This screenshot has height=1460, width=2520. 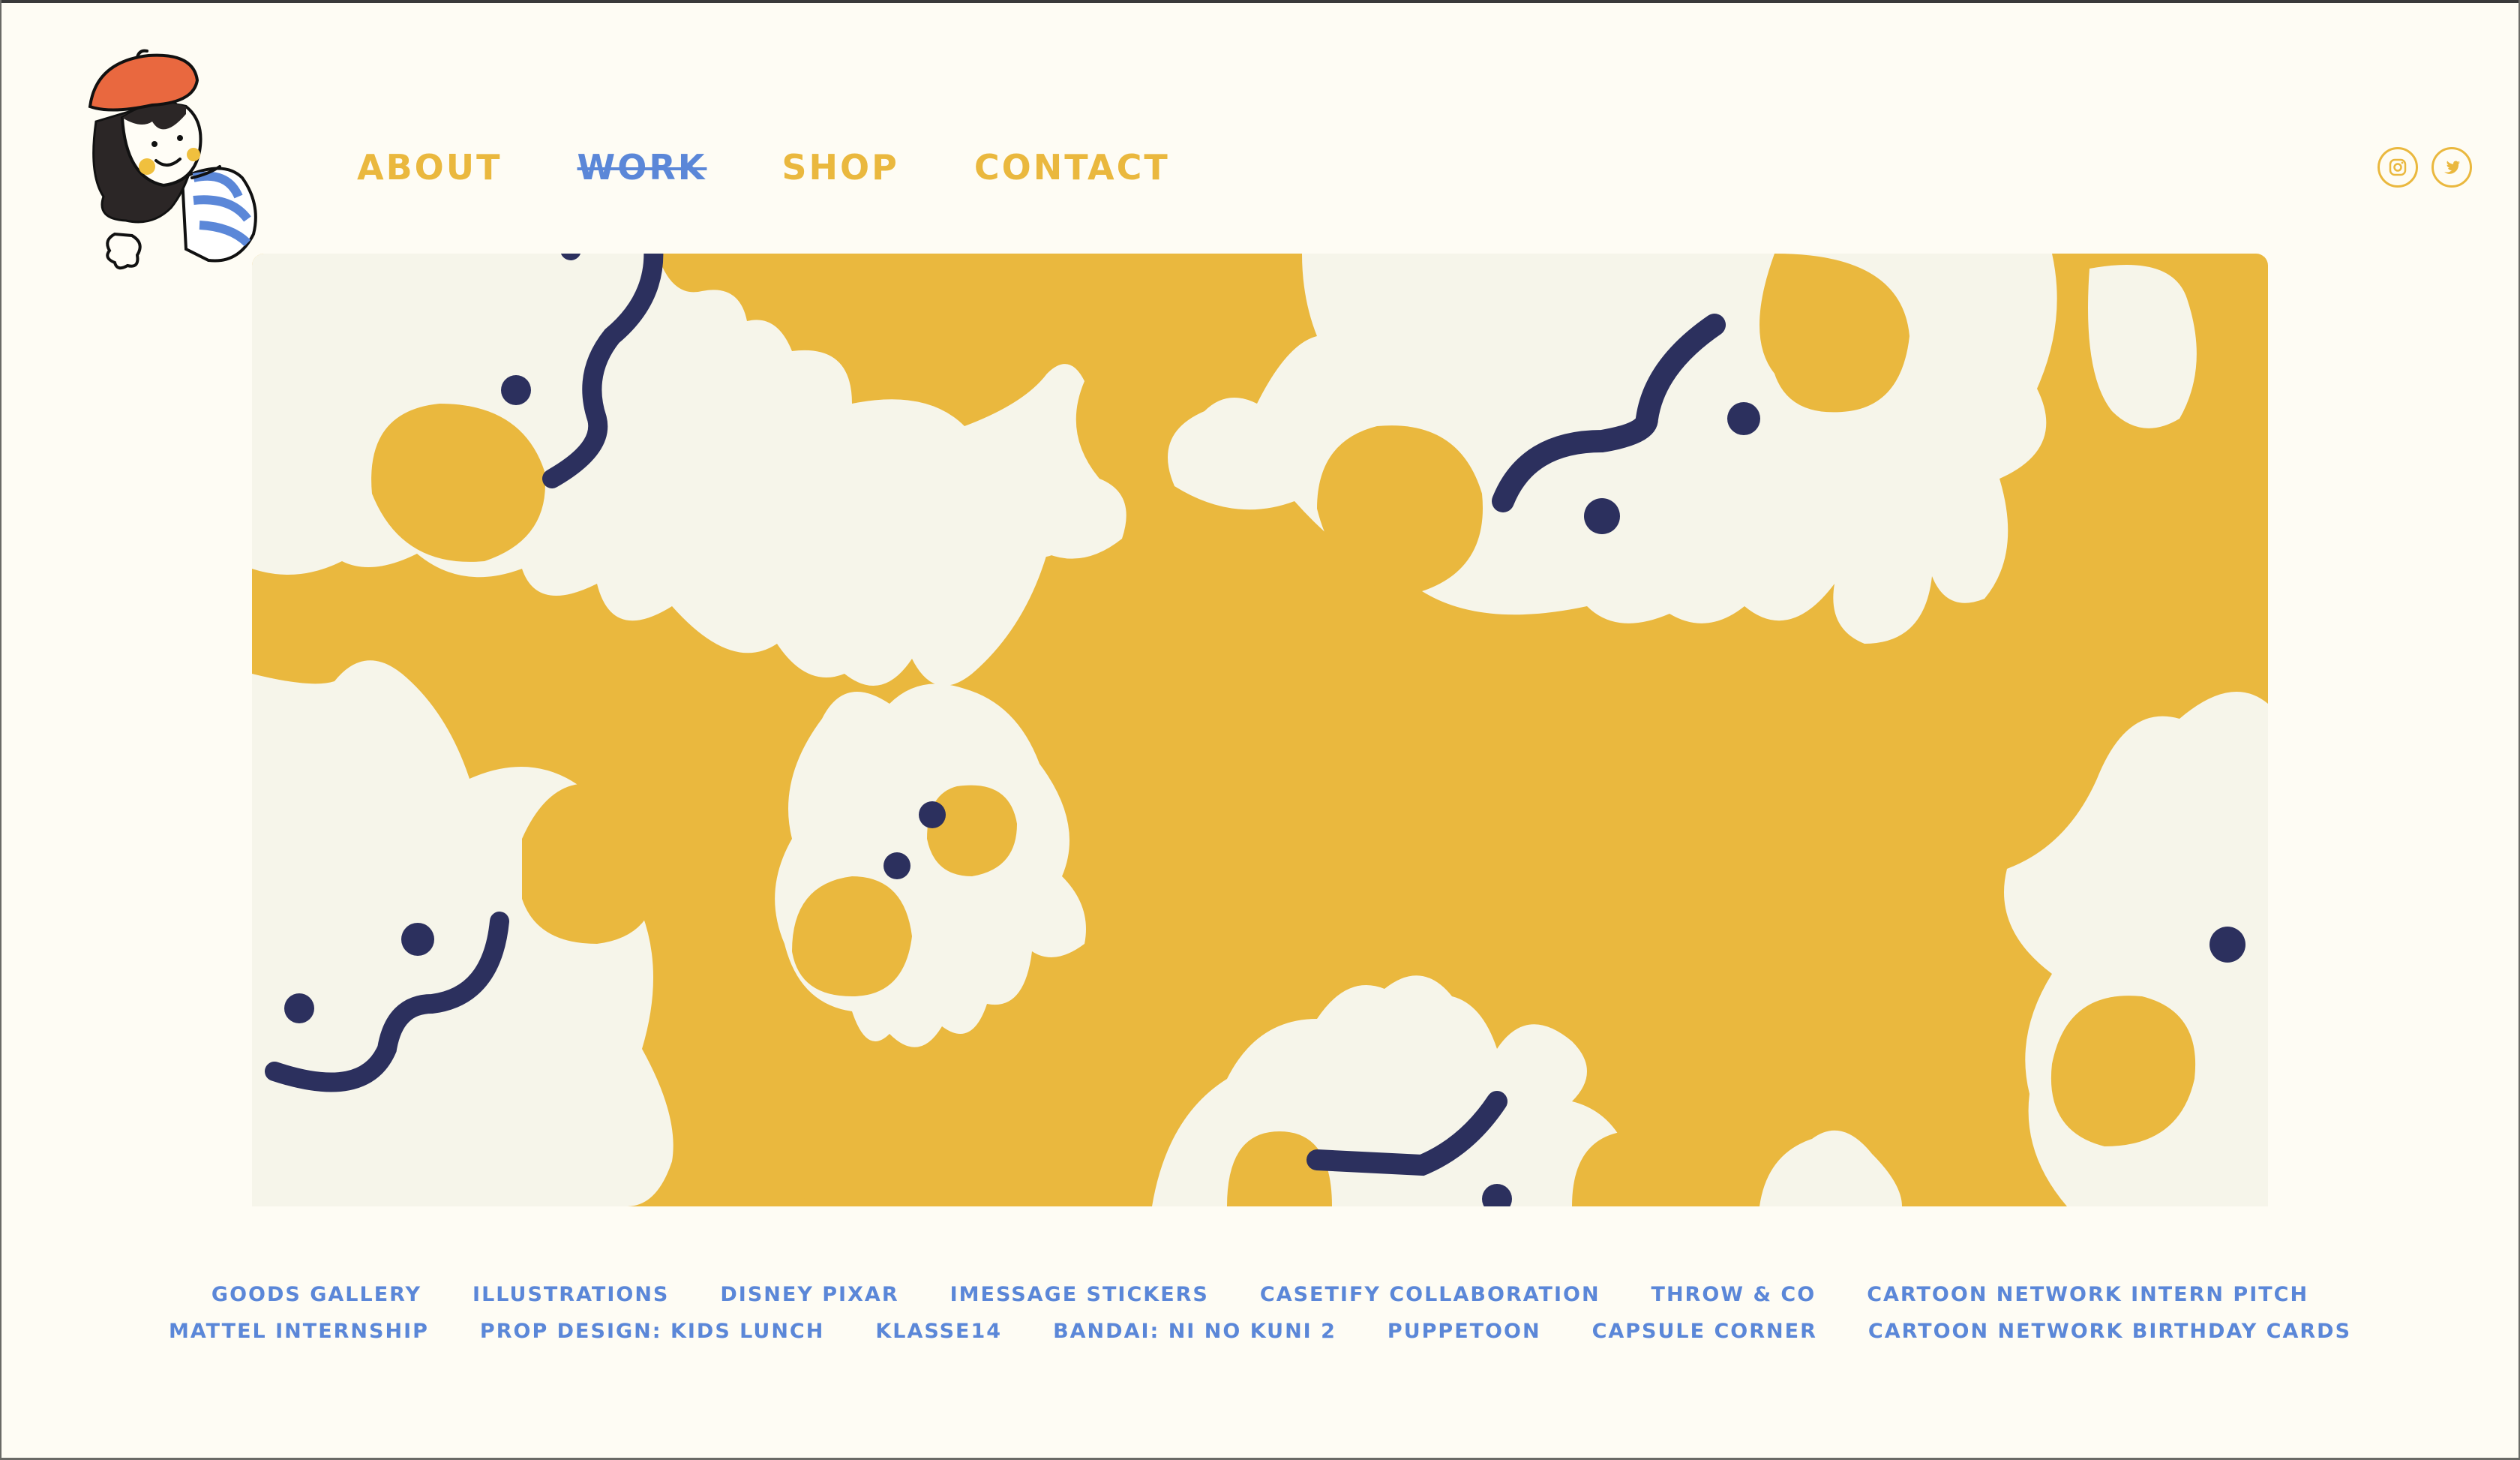 What do you see at coordinates (2398, 167) in the screenshot?
I see `instagram-icon` at bounding box center [2398, 167].